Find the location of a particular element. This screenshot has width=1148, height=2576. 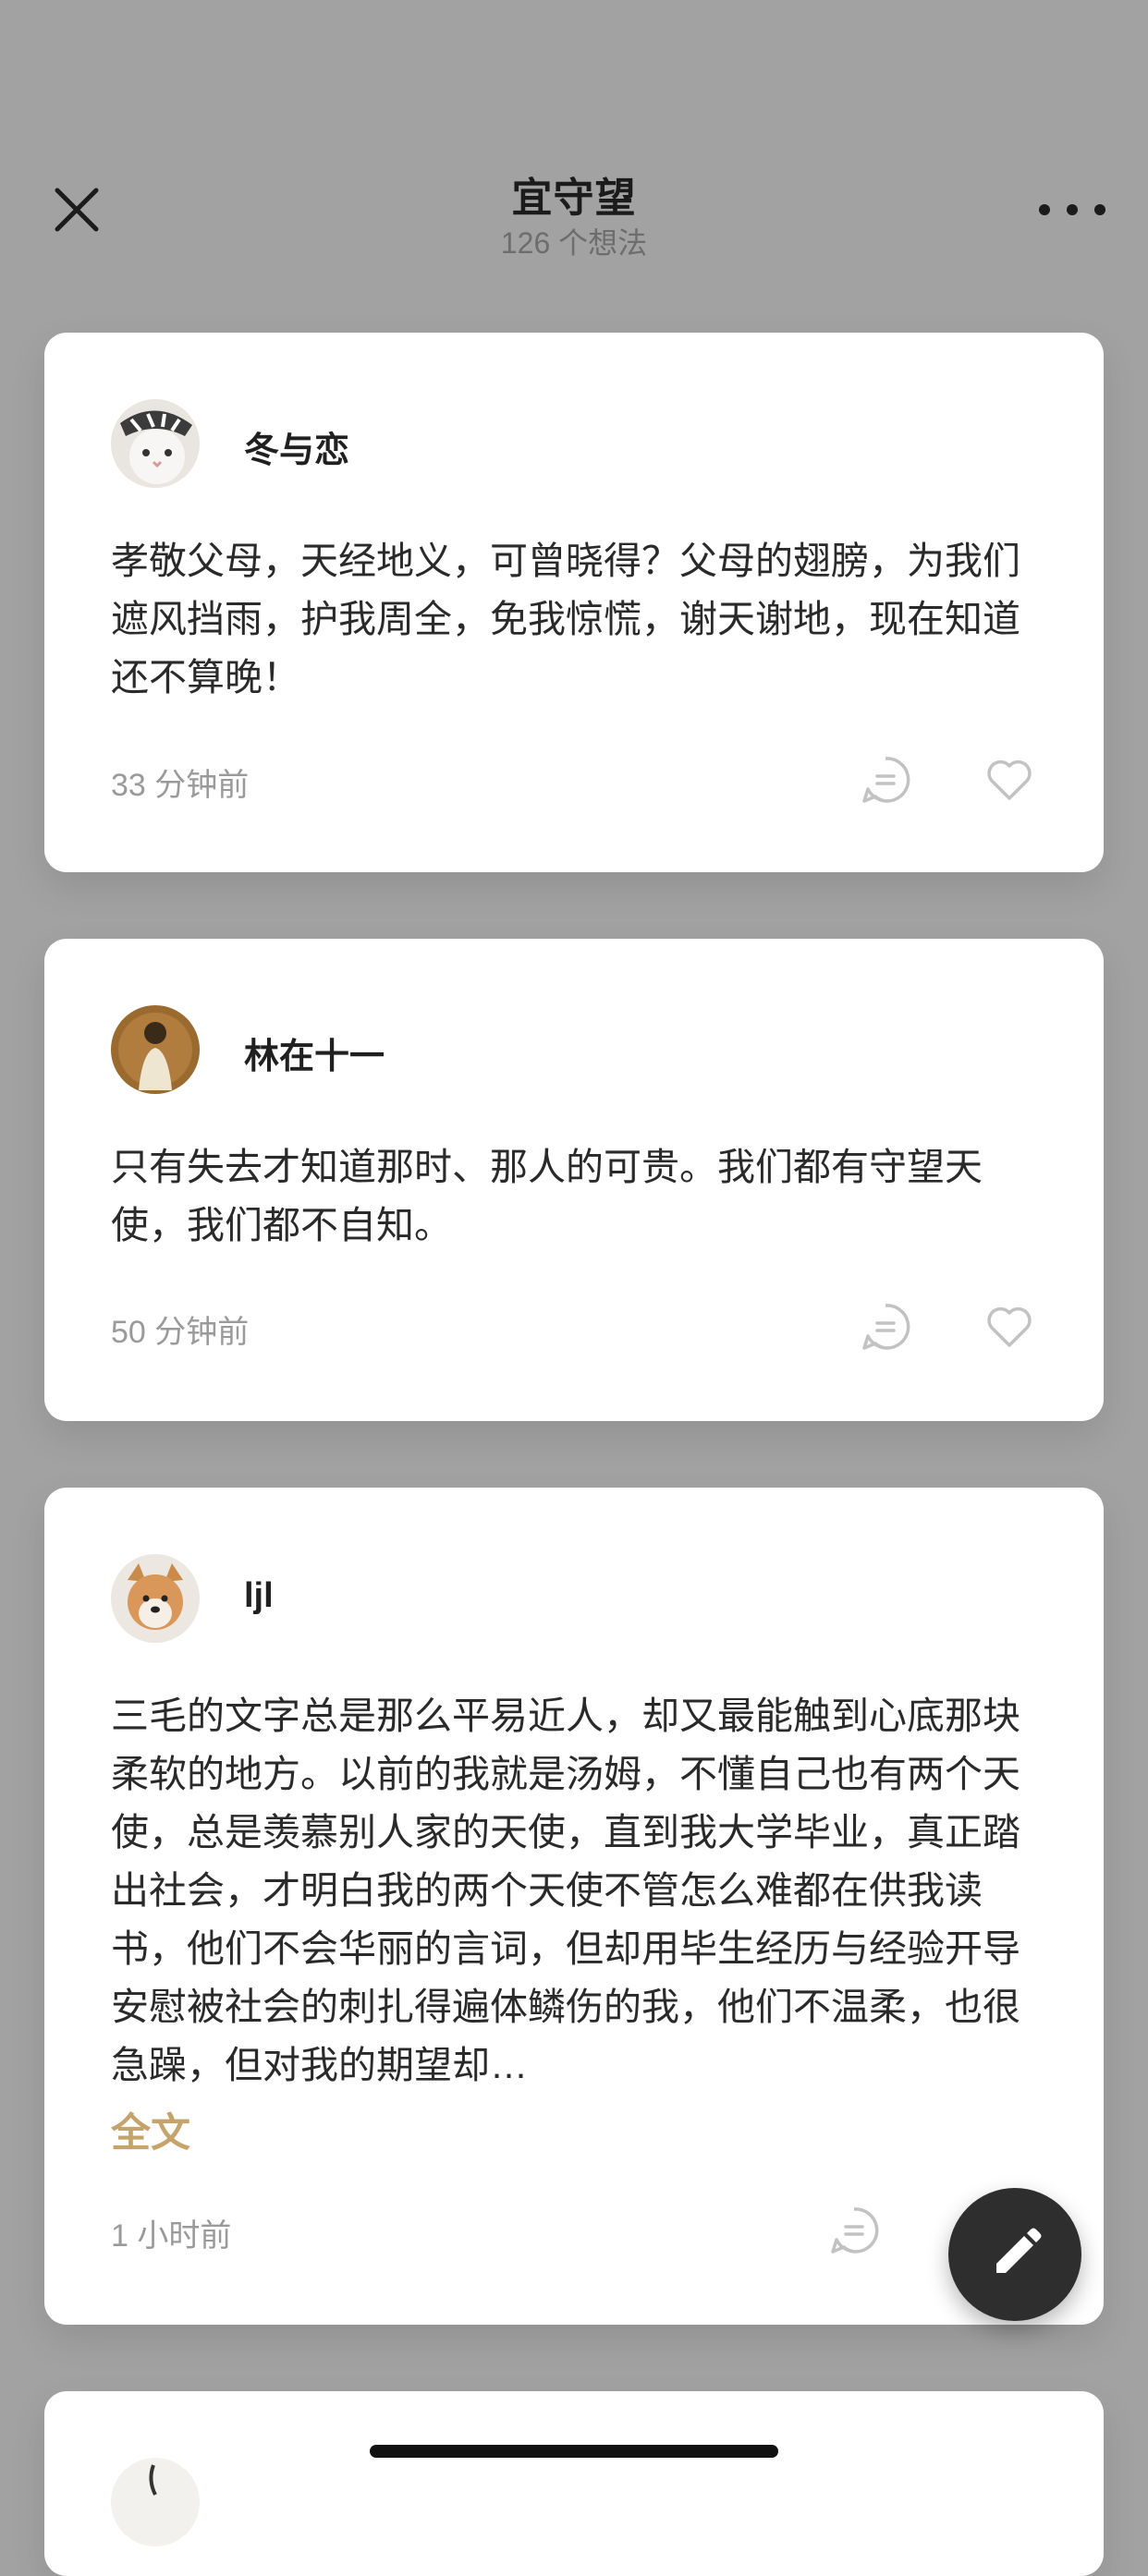

full-text-link: 全文 is located at coordinates (151, 2129).